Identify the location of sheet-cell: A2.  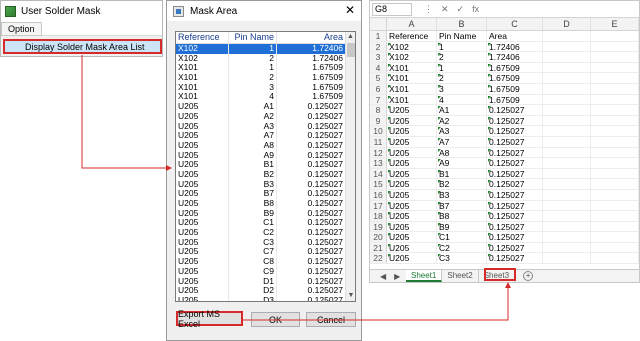
(462, 120).